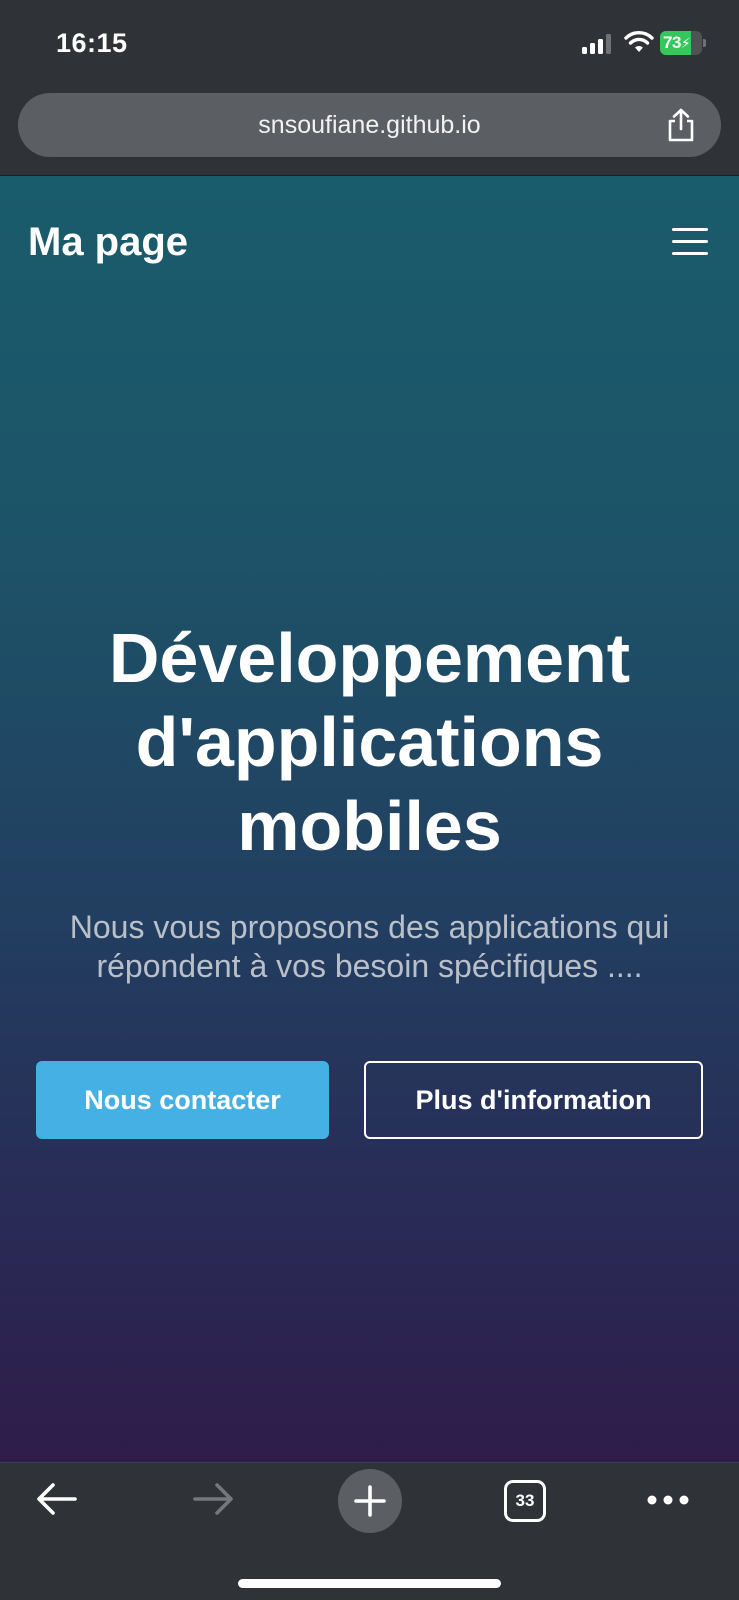 The width and height of the screenshot is (739, 1600). What do you see at coordinates (690, 242) in the screenshot?
I see `hamburger-menu-icon` at bounding box center [690, 242].